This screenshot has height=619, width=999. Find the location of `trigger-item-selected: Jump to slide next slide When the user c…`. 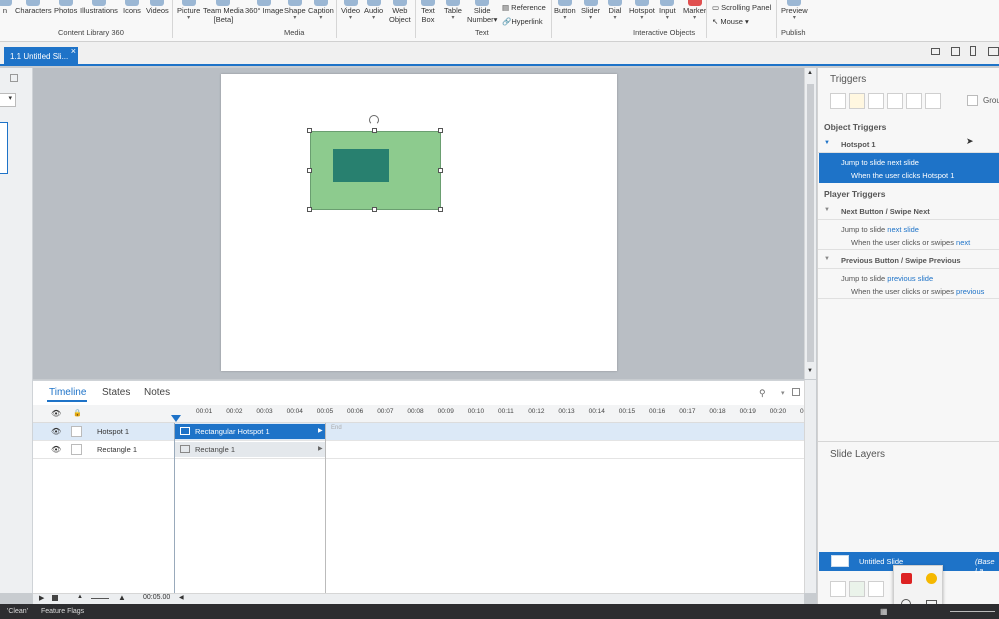

trigger-item-selected: Jump to slide next slide When the user c… is located at coordinates (909, 168).